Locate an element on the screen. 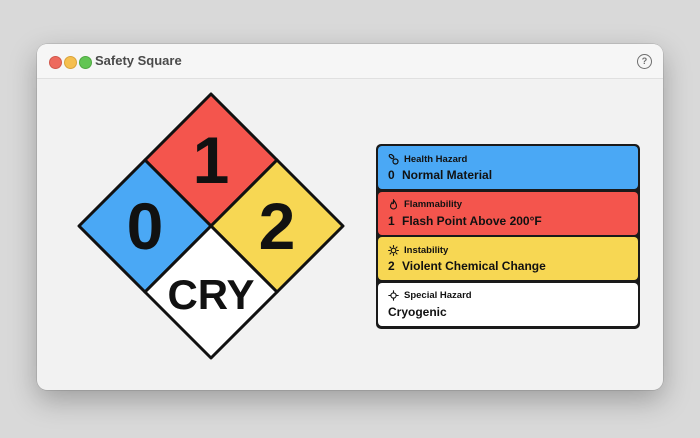 The height and width of the screenshot is (438, 700). health-rating: 0 is located at coordinates (145, 226).